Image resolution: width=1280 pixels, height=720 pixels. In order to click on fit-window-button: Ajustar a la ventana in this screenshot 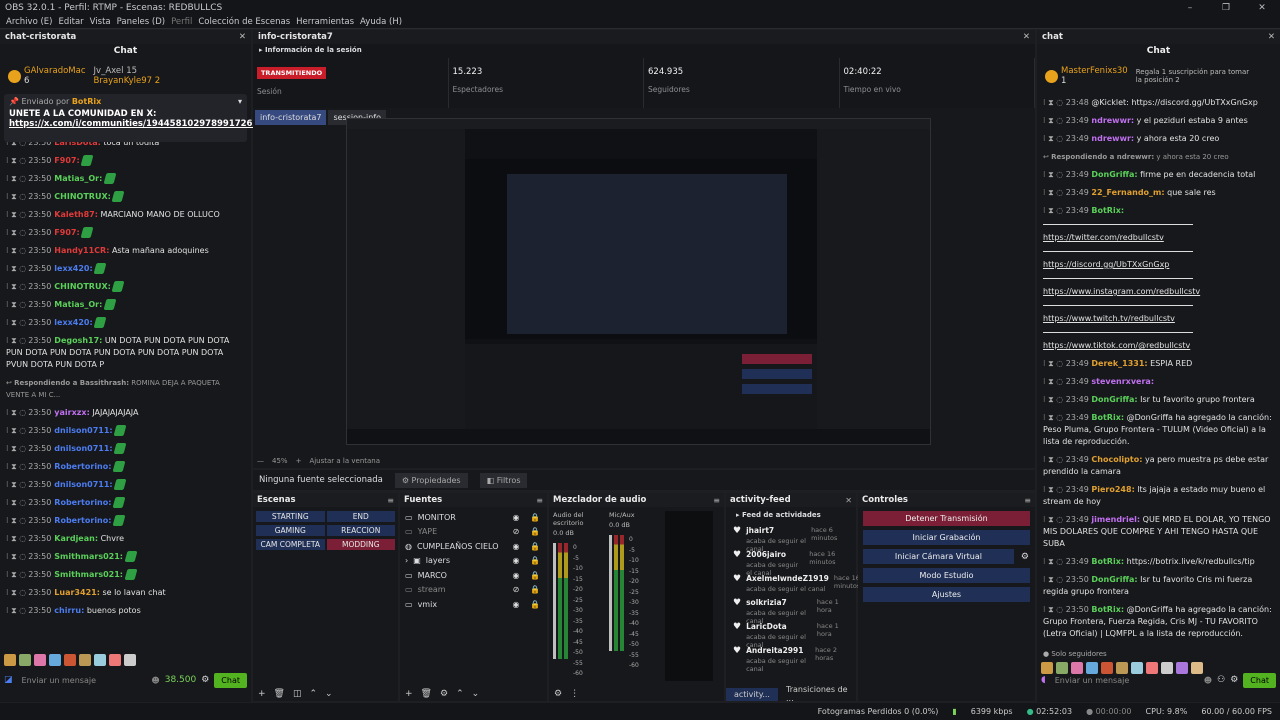, I will do `click(344, 461)`.